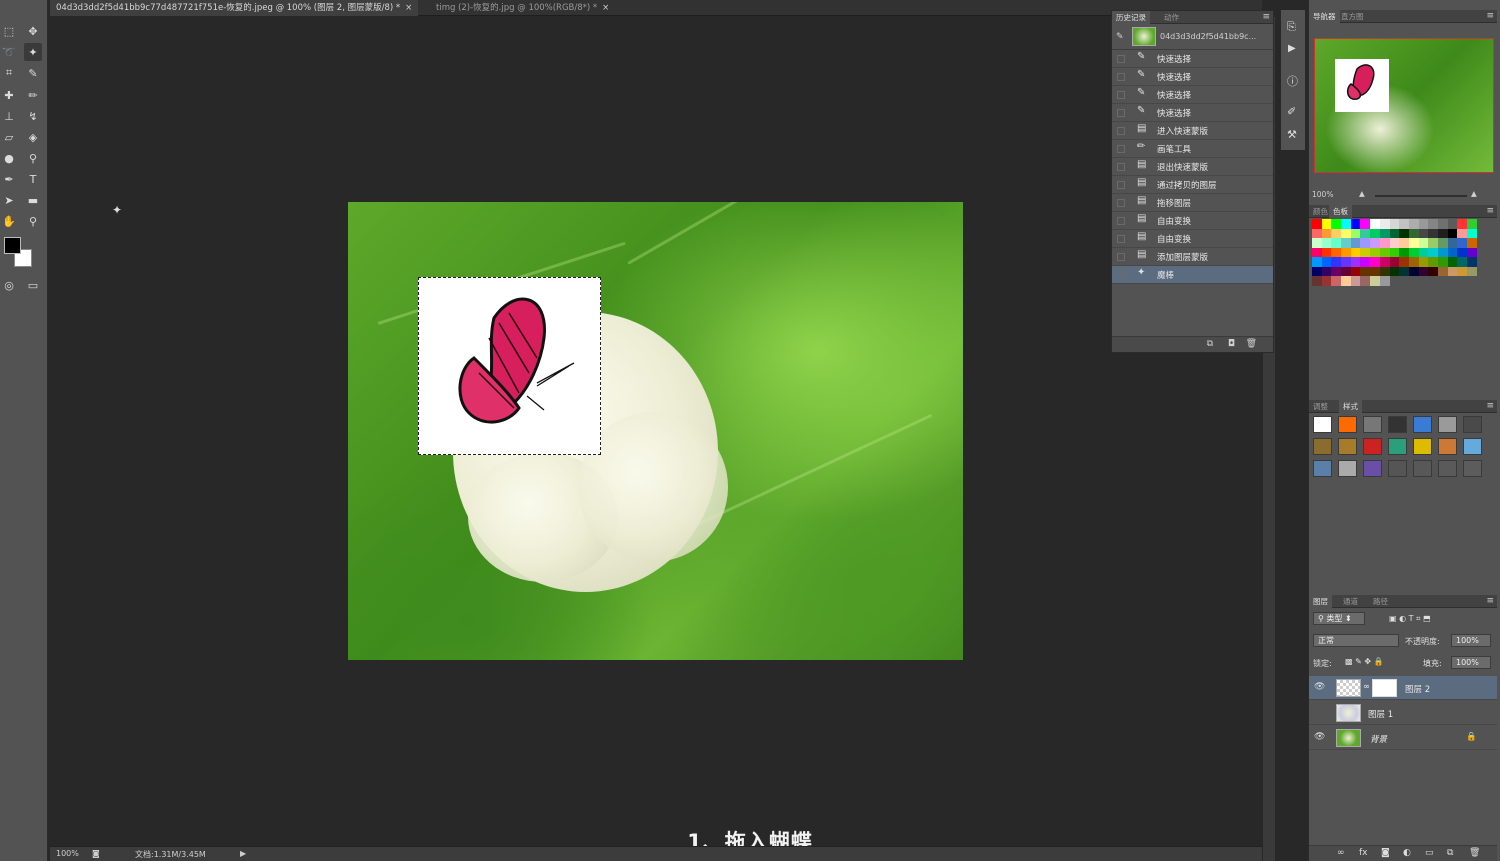 This screenshot has height=861, width=1500. Describe the element at coordinates (33, 95) in the screenshot. I see `brush-tool-icon: ✏` at that location.